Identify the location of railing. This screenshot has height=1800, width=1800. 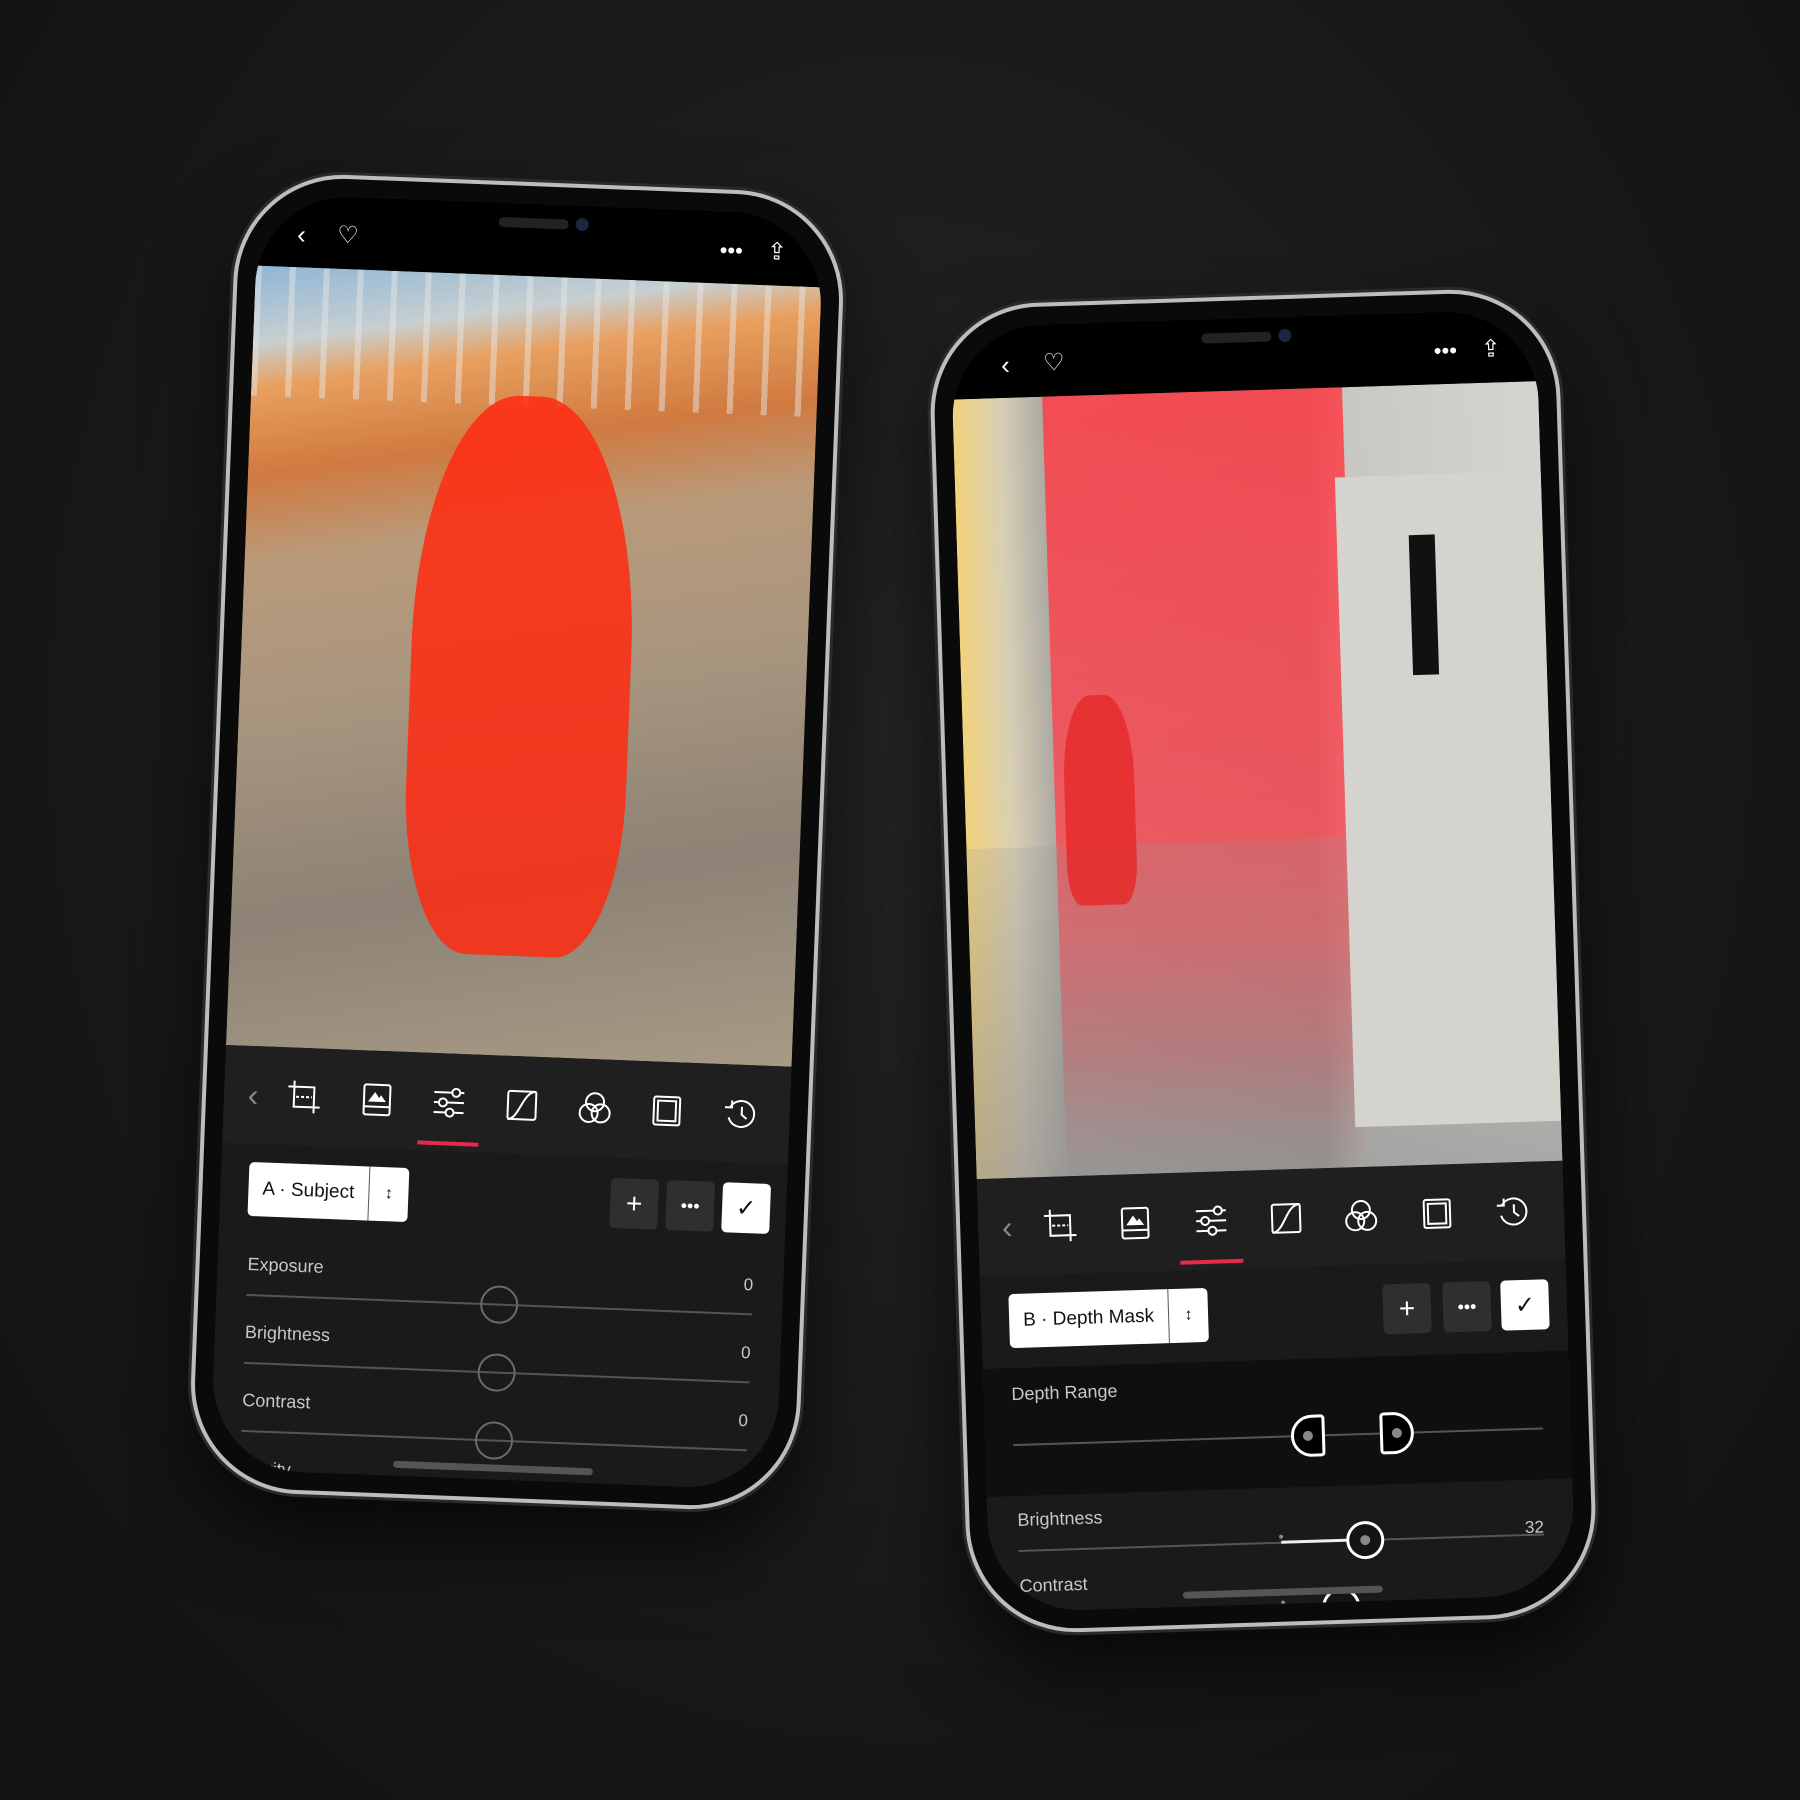
(536, 341).